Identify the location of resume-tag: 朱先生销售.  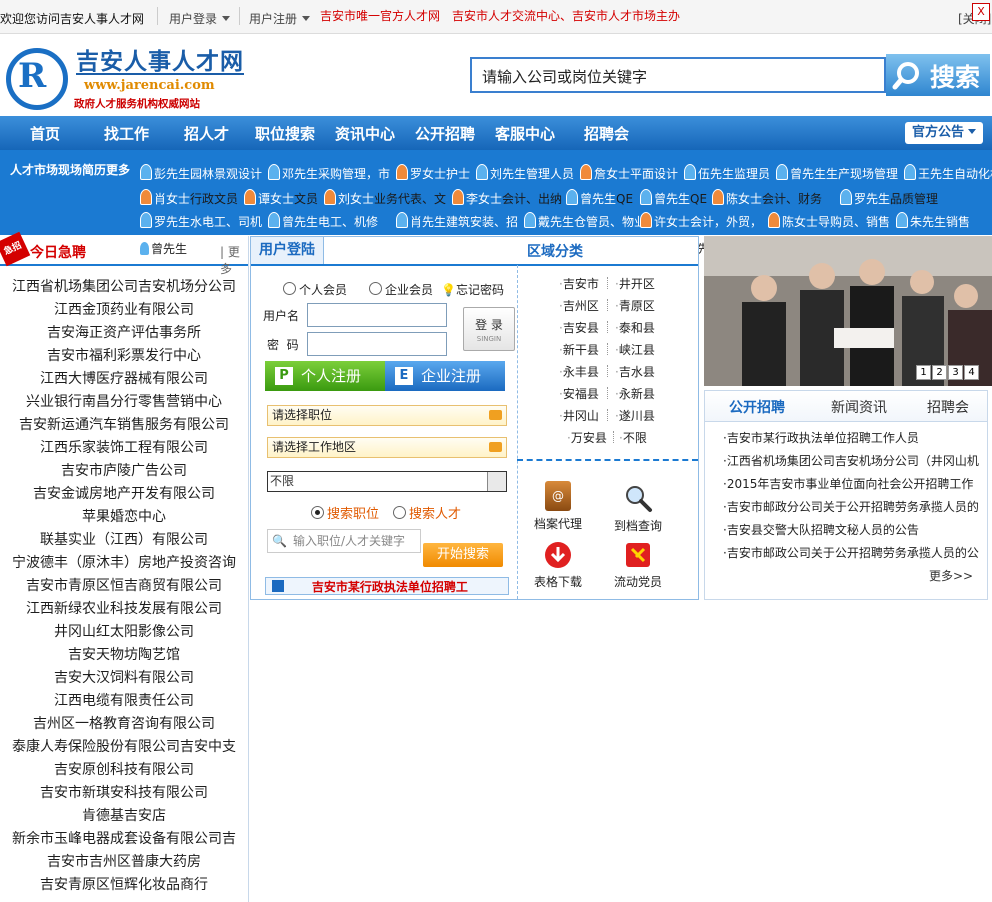
(933, 221).